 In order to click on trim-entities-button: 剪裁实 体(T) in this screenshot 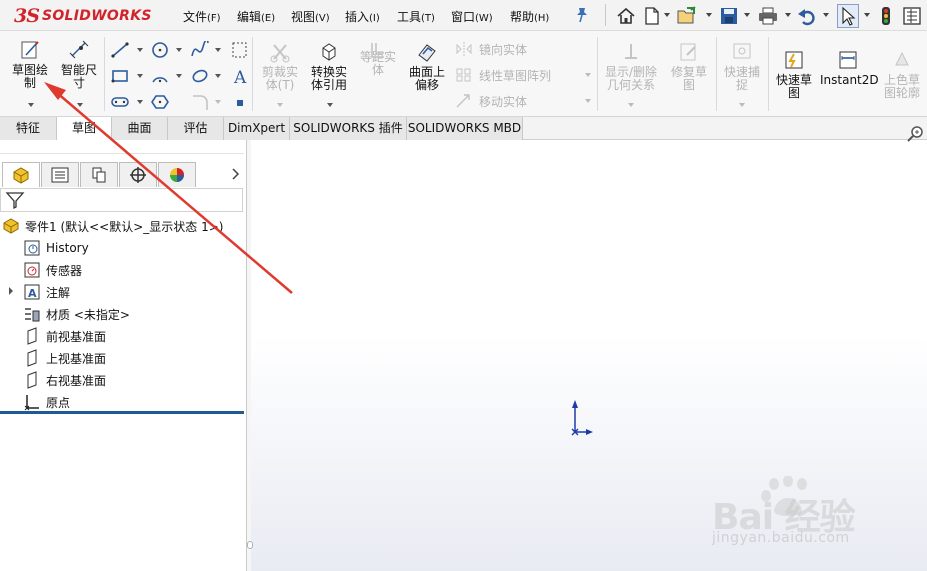, I will do `click(280, 66)`.